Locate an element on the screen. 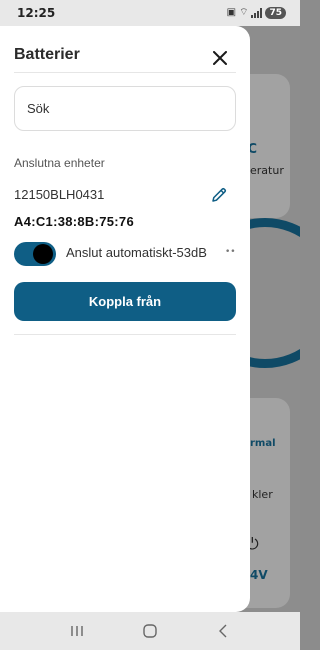 The height and width of the screenshot is (650, 320). close-button is located at coordinates (220, 58).